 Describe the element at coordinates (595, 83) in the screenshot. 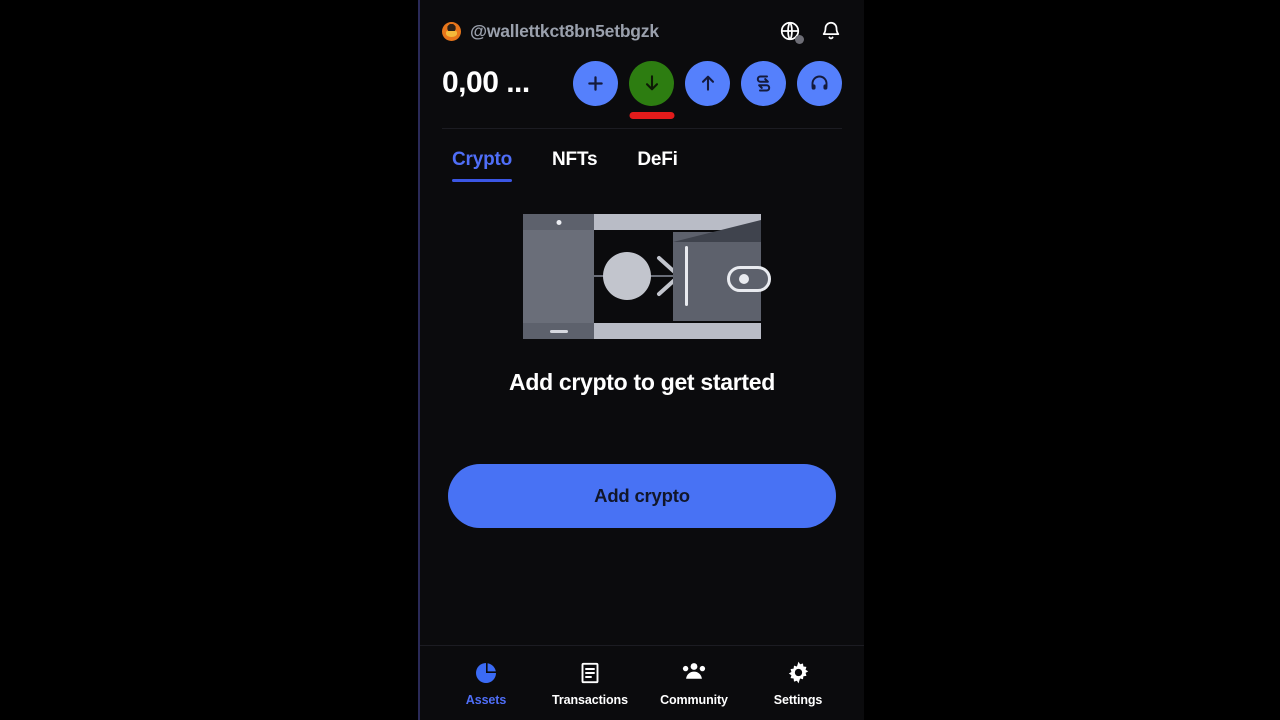

I see `buy-button` at that location.